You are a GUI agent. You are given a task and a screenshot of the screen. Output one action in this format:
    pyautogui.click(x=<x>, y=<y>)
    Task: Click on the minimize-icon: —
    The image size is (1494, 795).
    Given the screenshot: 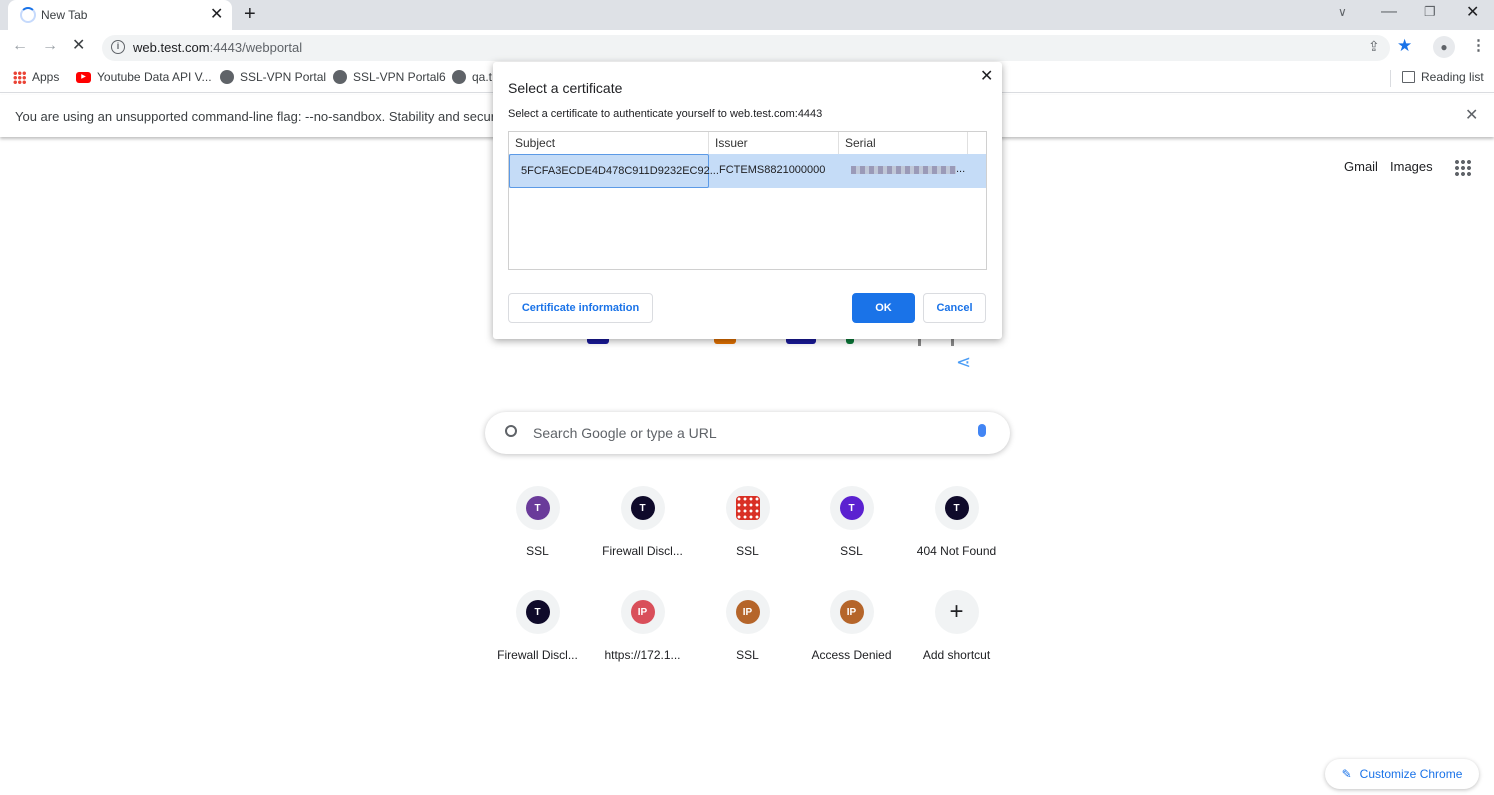 What is the action you would take?
    pyautogui.click(x=1389, y=12)
    